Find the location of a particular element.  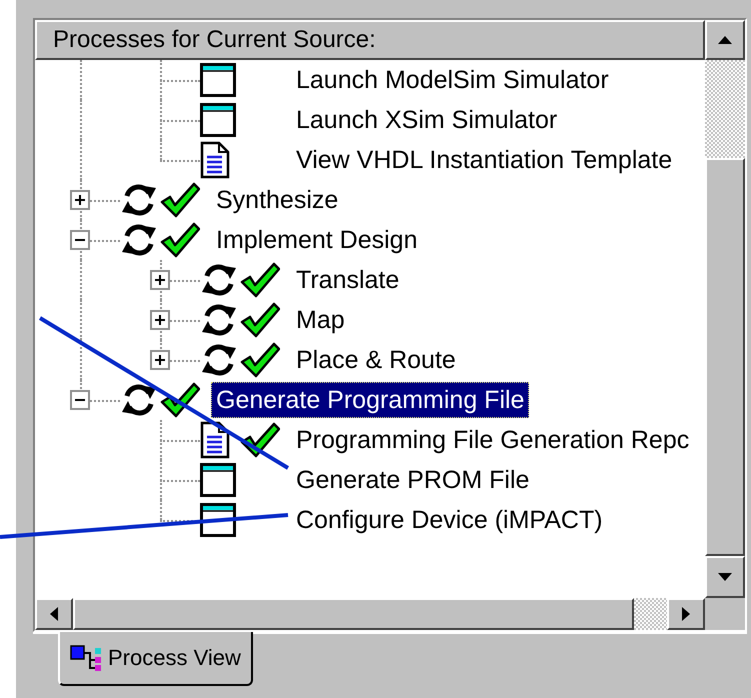

scroll-right-button is located at coordinates (686, 614).